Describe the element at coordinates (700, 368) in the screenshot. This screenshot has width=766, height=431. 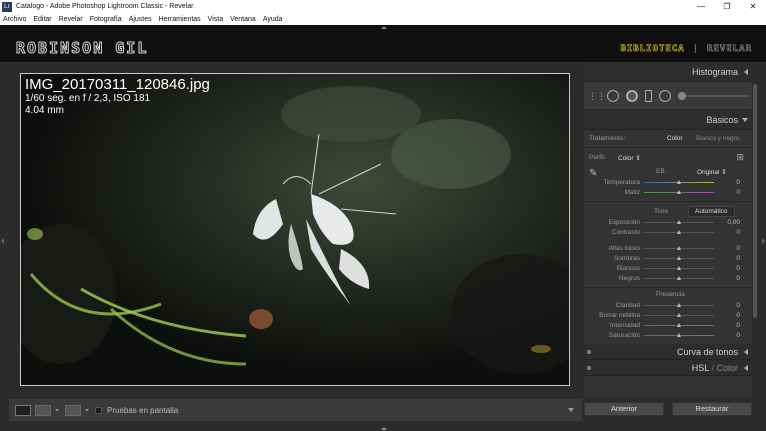
I see `hsl-label: HSL` at that location.